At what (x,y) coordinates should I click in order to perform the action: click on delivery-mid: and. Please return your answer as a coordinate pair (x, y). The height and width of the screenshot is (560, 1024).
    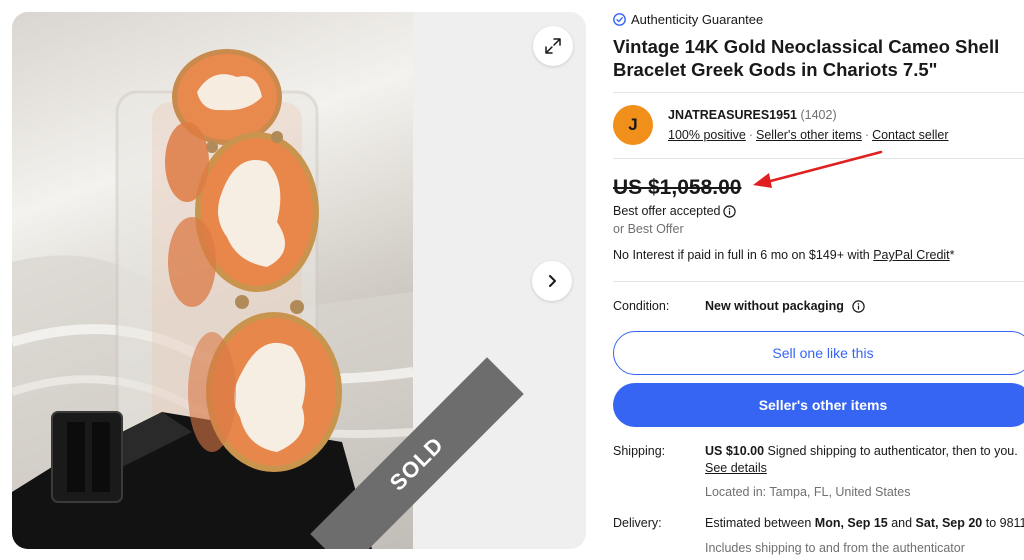
    Looking at the image, I should click on (901, 523).